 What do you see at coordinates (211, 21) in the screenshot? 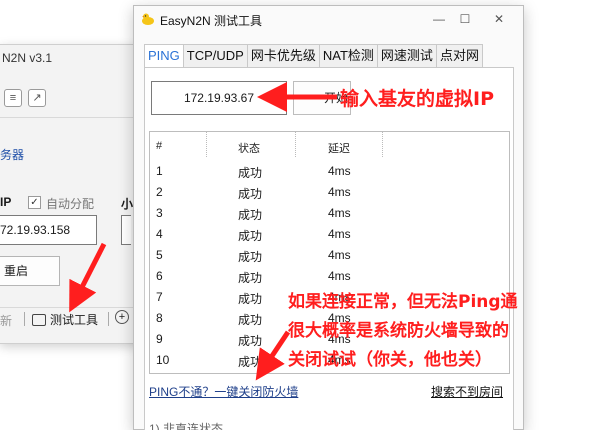
I see `window-title: EasyN2N 测试工具` at bounding box center [211, 21].